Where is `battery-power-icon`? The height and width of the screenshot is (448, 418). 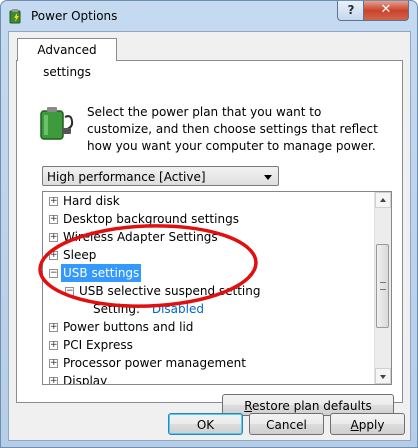 battery-power-icon is located at coordinates (57, 123).